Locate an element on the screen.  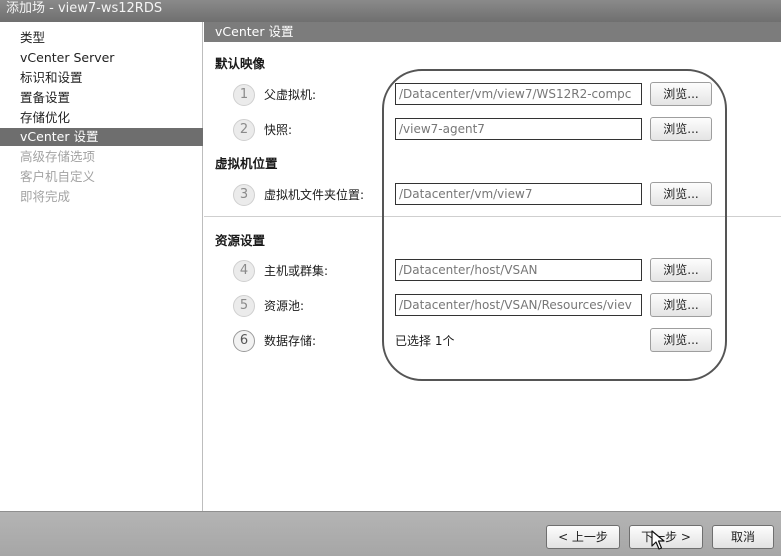
section-resource-settings: 资源设置 is located at coordinates (240, 240).